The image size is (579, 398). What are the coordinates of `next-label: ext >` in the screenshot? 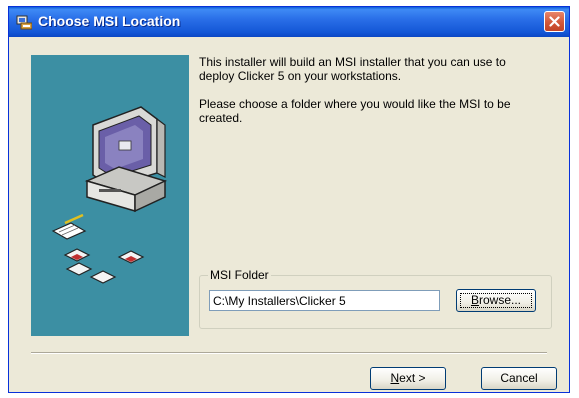 It's located at (412, 378).